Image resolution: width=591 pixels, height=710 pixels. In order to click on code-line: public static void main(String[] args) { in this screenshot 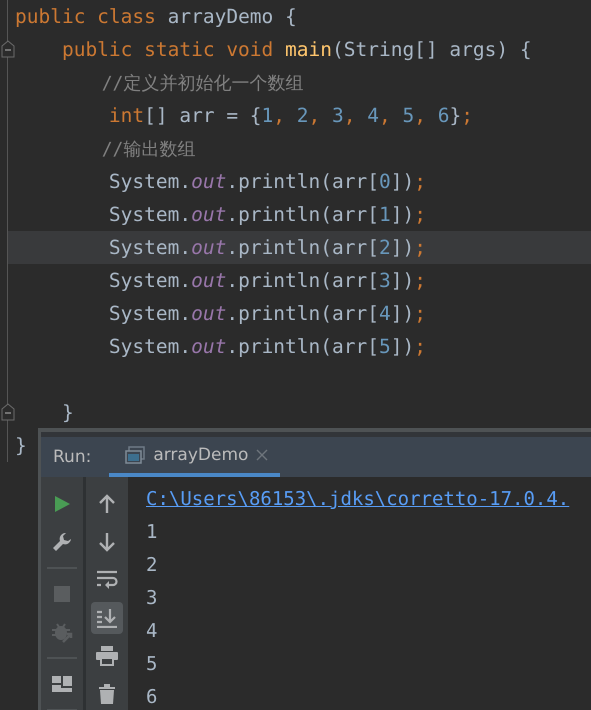, I will do `click(296, 50)`.